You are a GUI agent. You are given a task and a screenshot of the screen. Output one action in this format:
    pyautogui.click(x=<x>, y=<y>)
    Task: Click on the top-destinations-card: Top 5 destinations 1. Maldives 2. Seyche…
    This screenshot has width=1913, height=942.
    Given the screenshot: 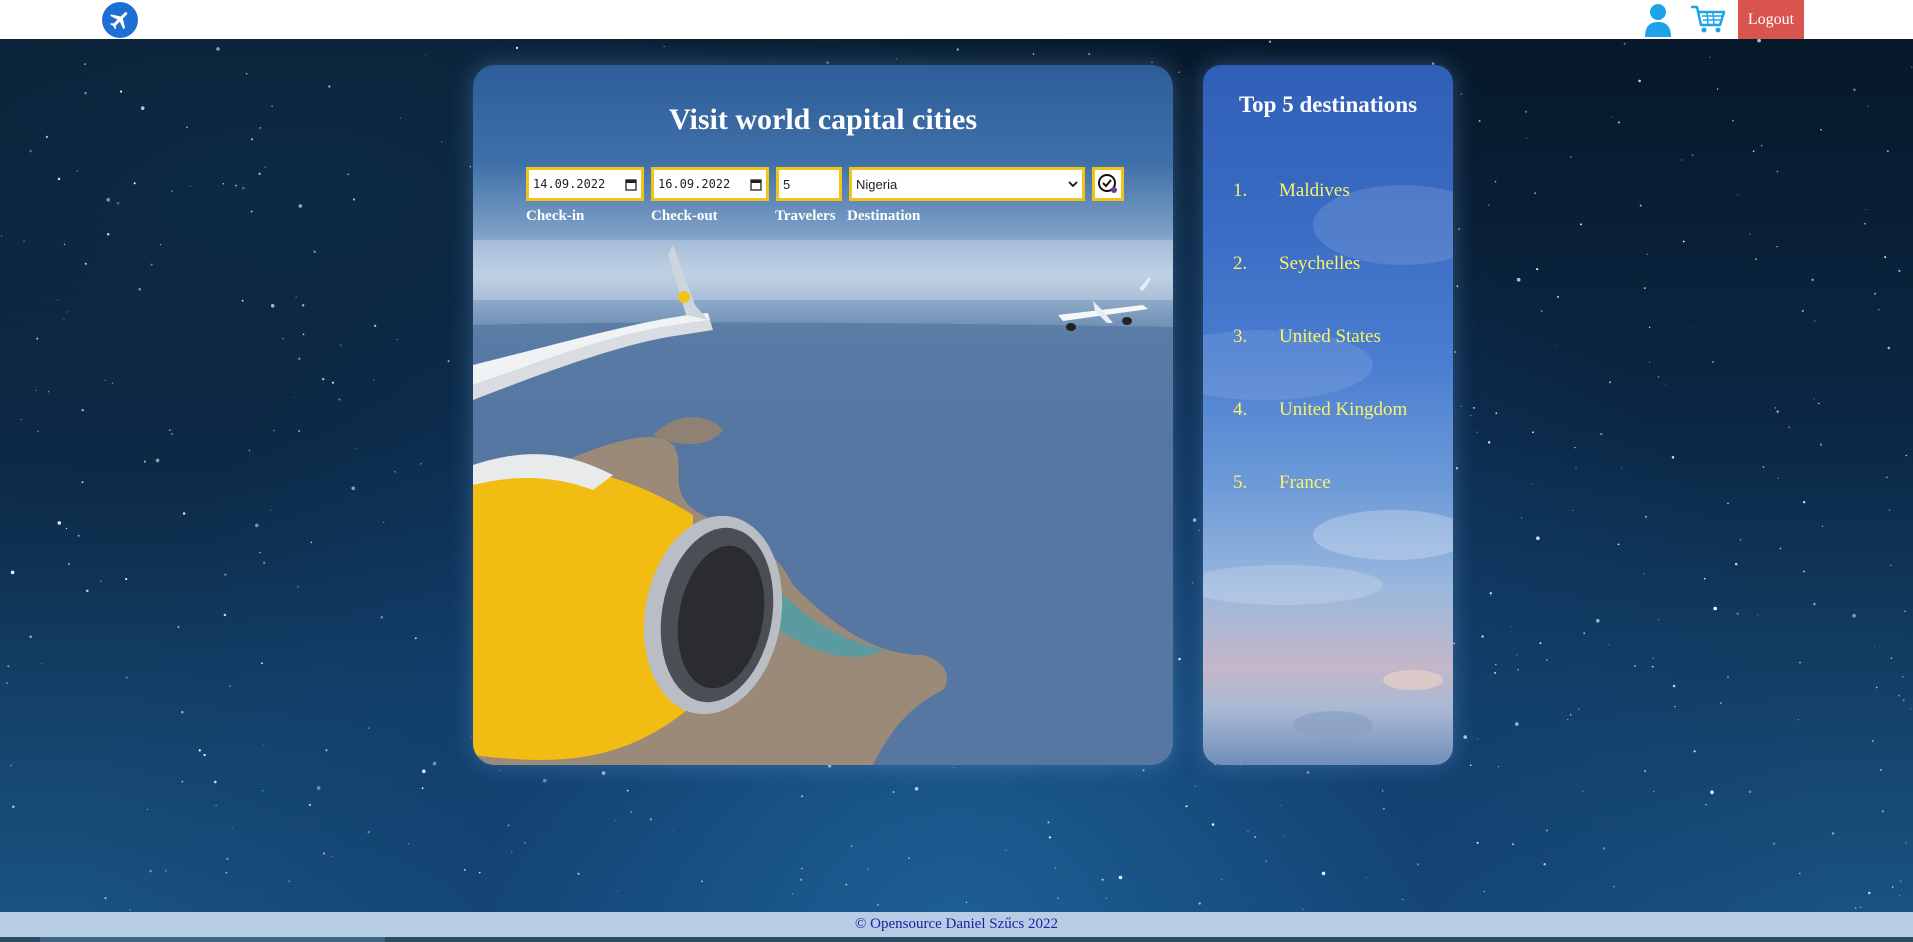 What is the action you would take?
    pyautogui.click(x=1328, y=415)
    